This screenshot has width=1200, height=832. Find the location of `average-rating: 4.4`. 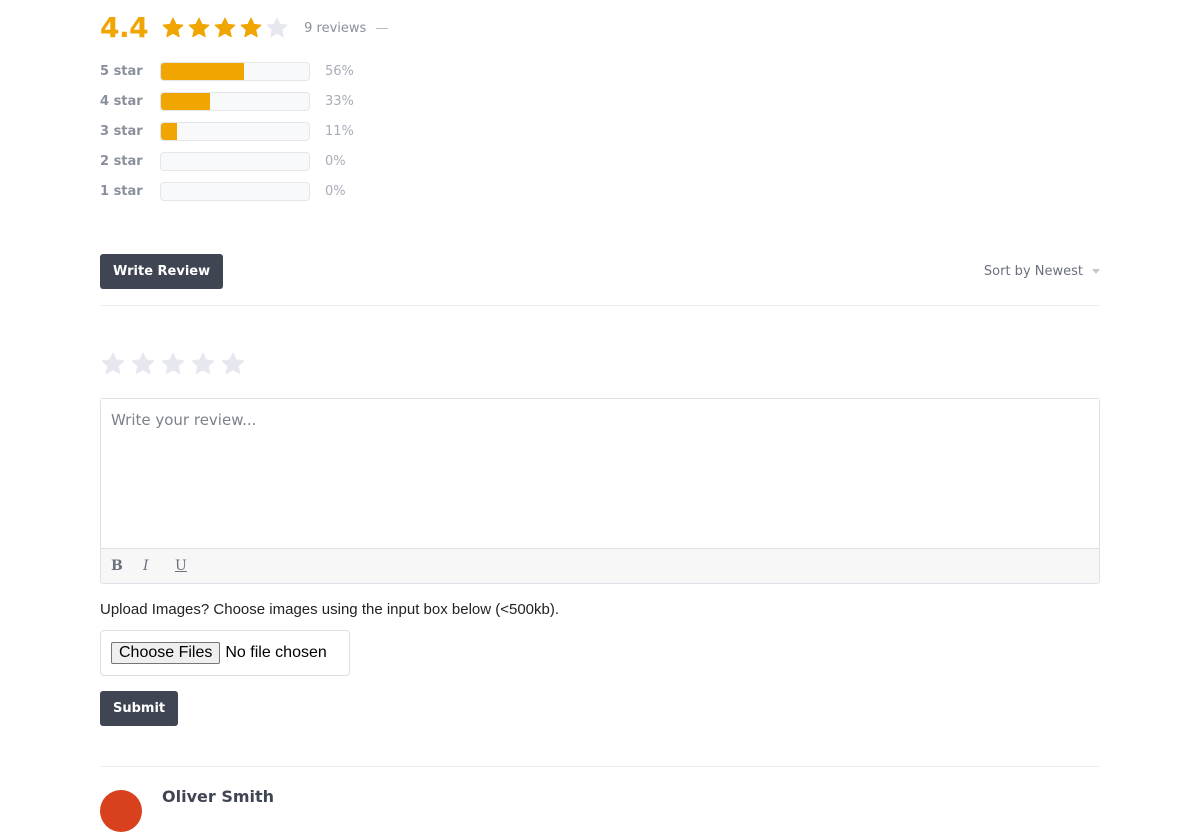

average-rating: 4.4 is located at coordinates (124, 27).